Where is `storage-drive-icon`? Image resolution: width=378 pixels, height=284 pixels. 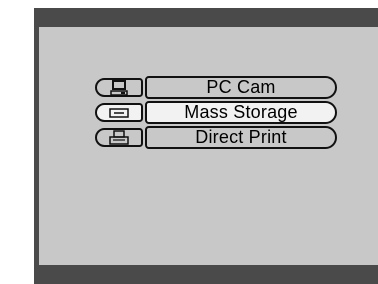
storage-drive-icon is located at coordinates (119, 112).